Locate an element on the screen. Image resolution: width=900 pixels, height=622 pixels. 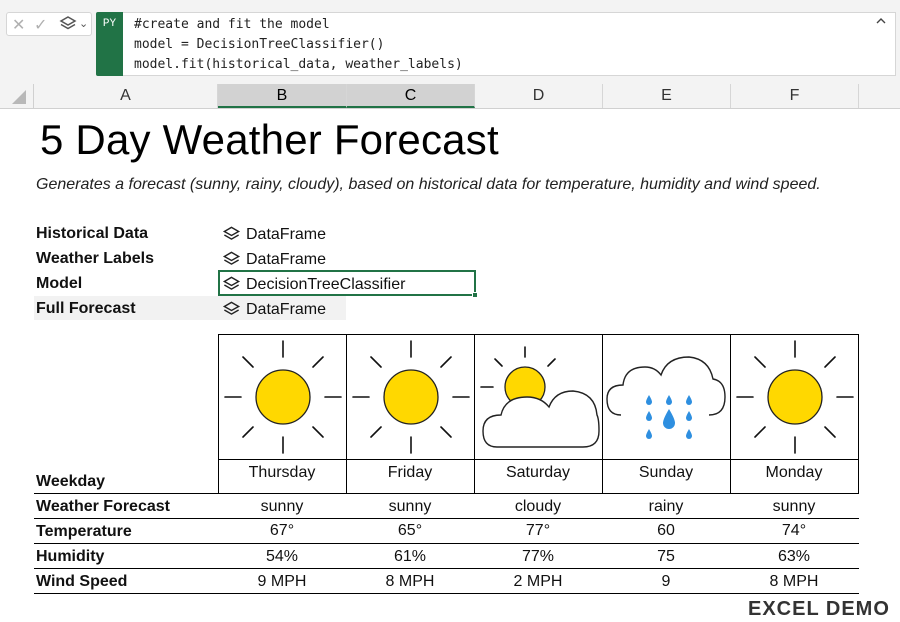
watermark-logo: EXCEL DEMO is located at coordinates (819, 609).